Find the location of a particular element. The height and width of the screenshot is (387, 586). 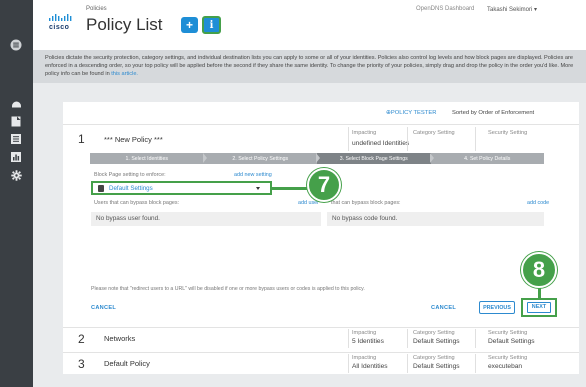

step-3: 3. Select Block Page Settings is located at coordinates (375, 158).